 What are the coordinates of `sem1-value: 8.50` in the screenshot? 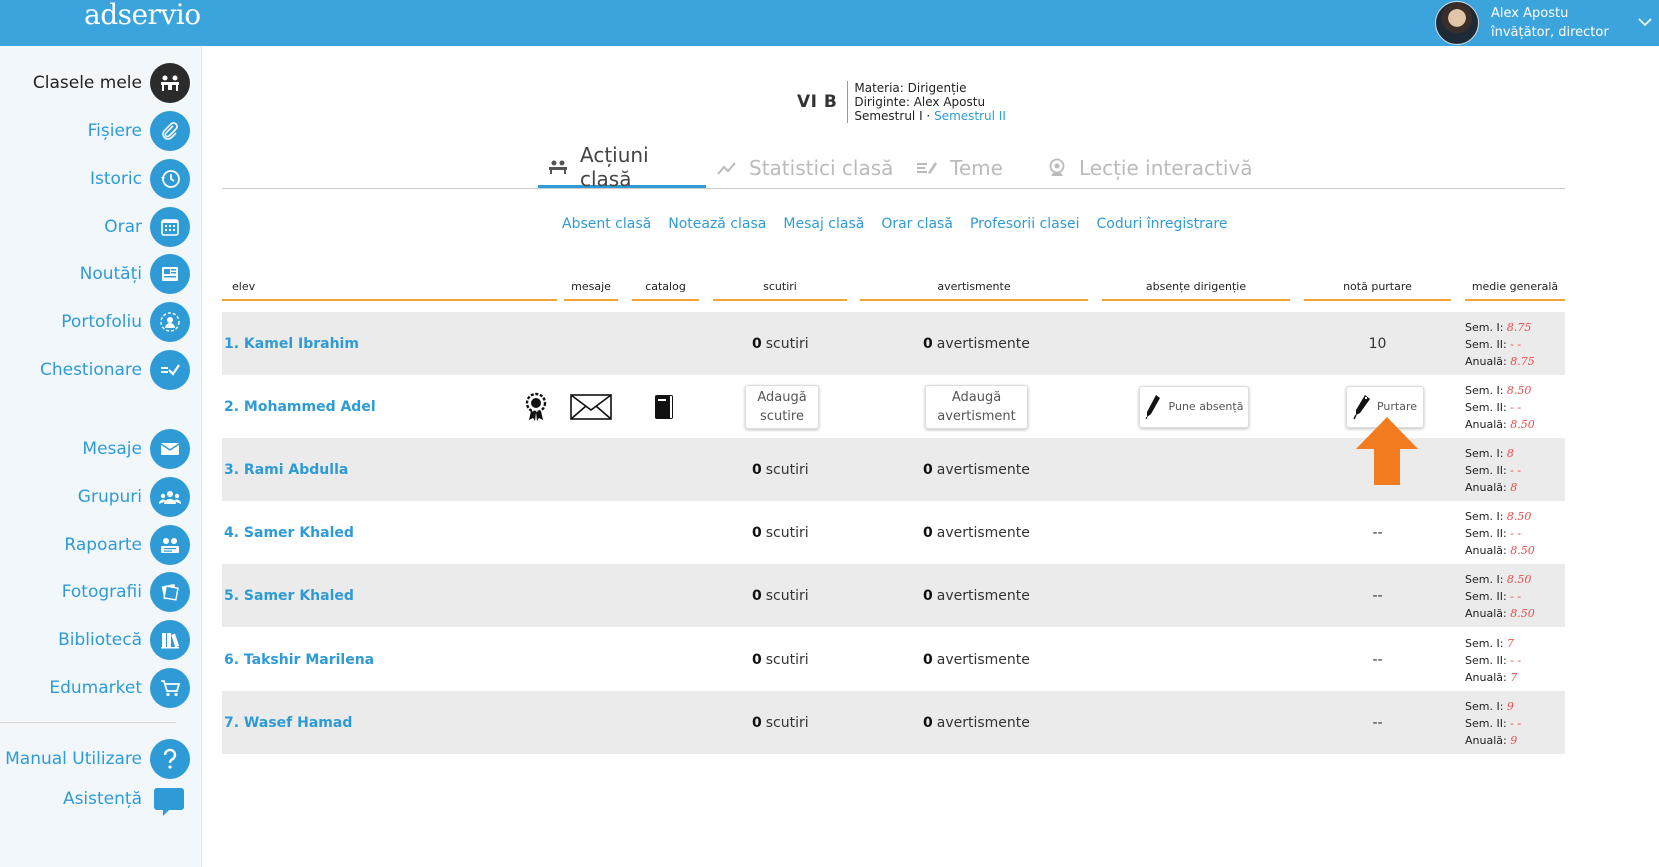 It's located at (1519, 579).